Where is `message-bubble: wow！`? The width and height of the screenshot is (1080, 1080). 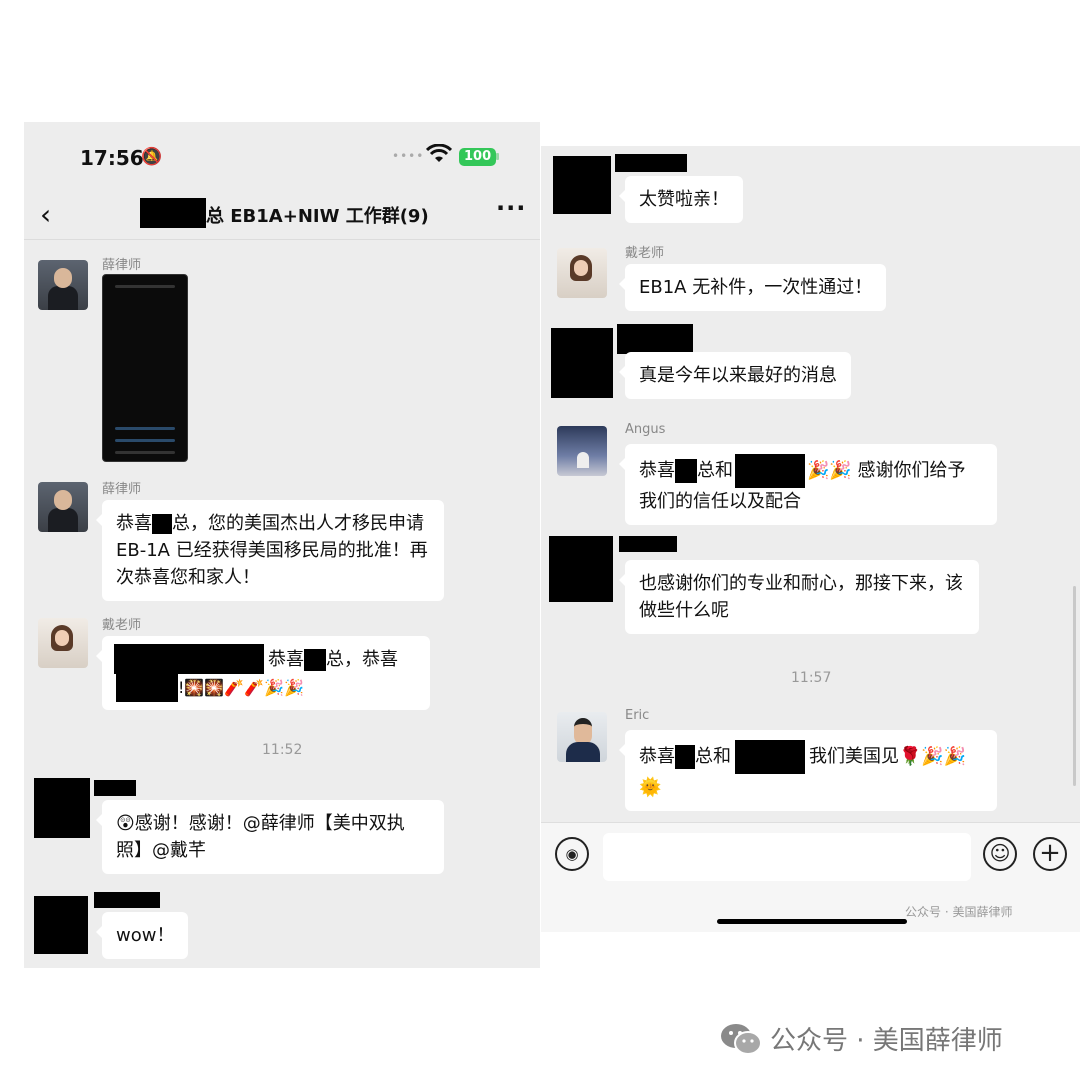 message-bubble: wow！ is located at coordinates (142, 935).